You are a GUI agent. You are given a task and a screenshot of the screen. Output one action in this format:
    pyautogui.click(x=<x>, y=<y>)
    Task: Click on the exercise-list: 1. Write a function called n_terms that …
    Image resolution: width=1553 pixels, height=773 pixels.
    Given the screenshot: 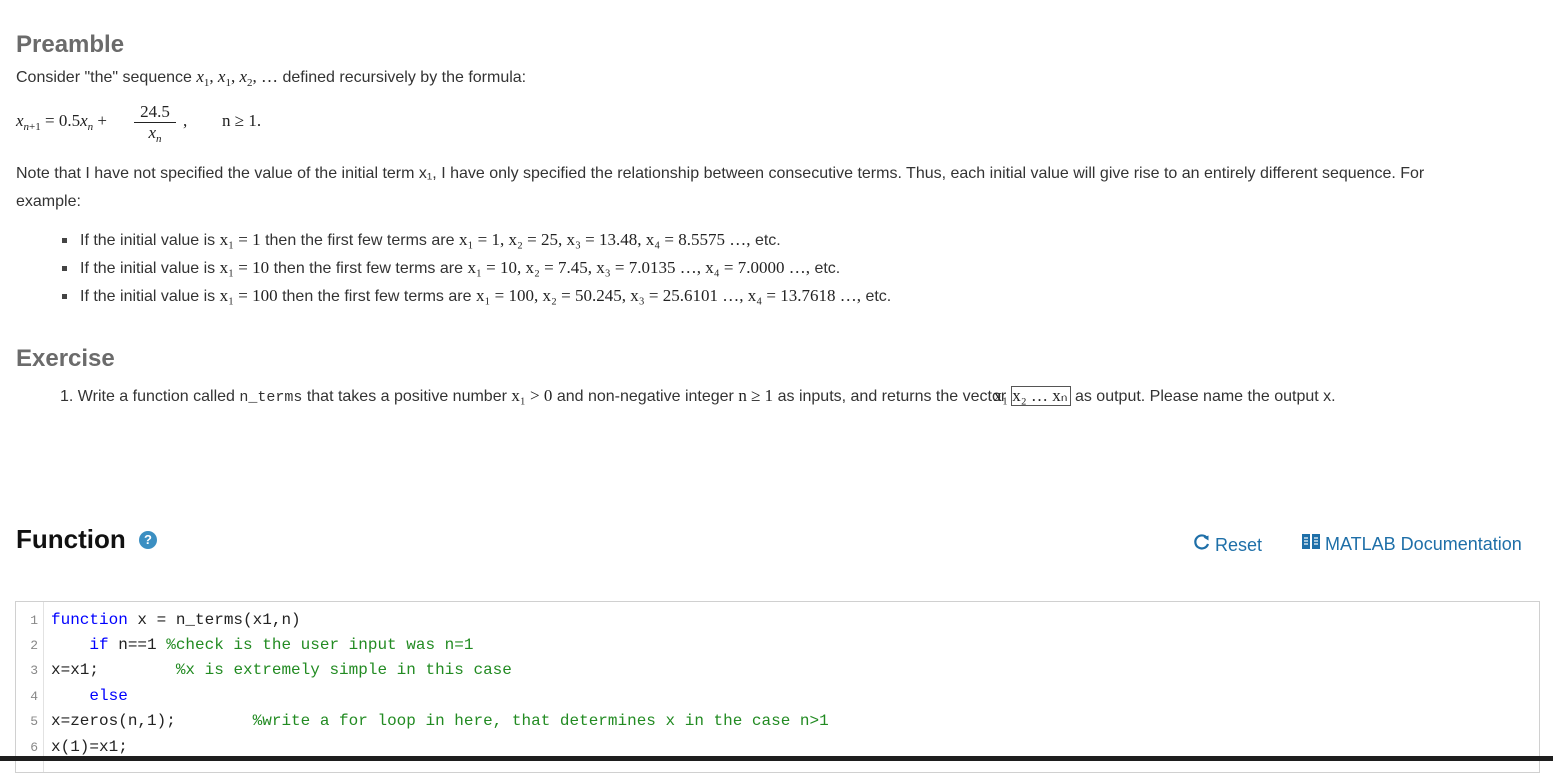 What is the action you would take?
    pyautogui.click(x=765, y=397)
    